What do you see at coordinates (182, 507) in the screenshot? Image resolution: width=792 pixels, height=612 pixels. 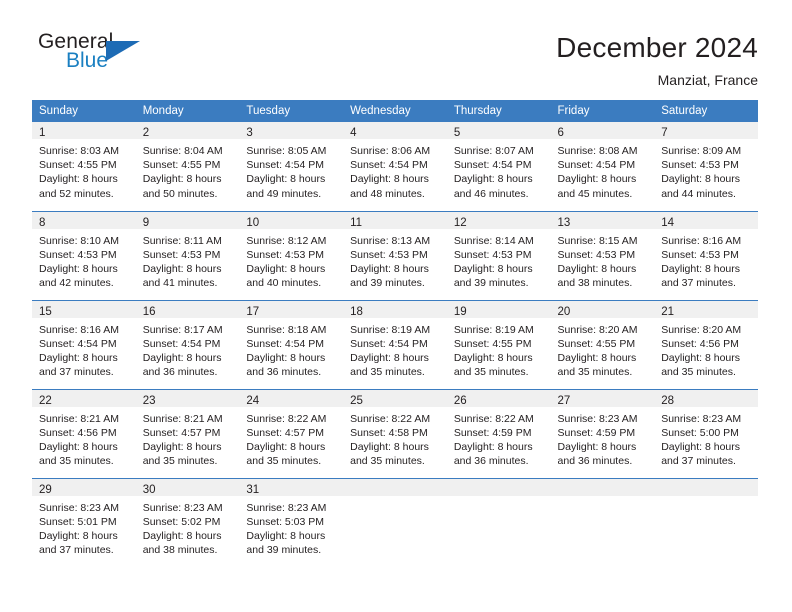 I see `sunrise-text: Sunrise: 8:23 AM` at bounding box center [182, 507].